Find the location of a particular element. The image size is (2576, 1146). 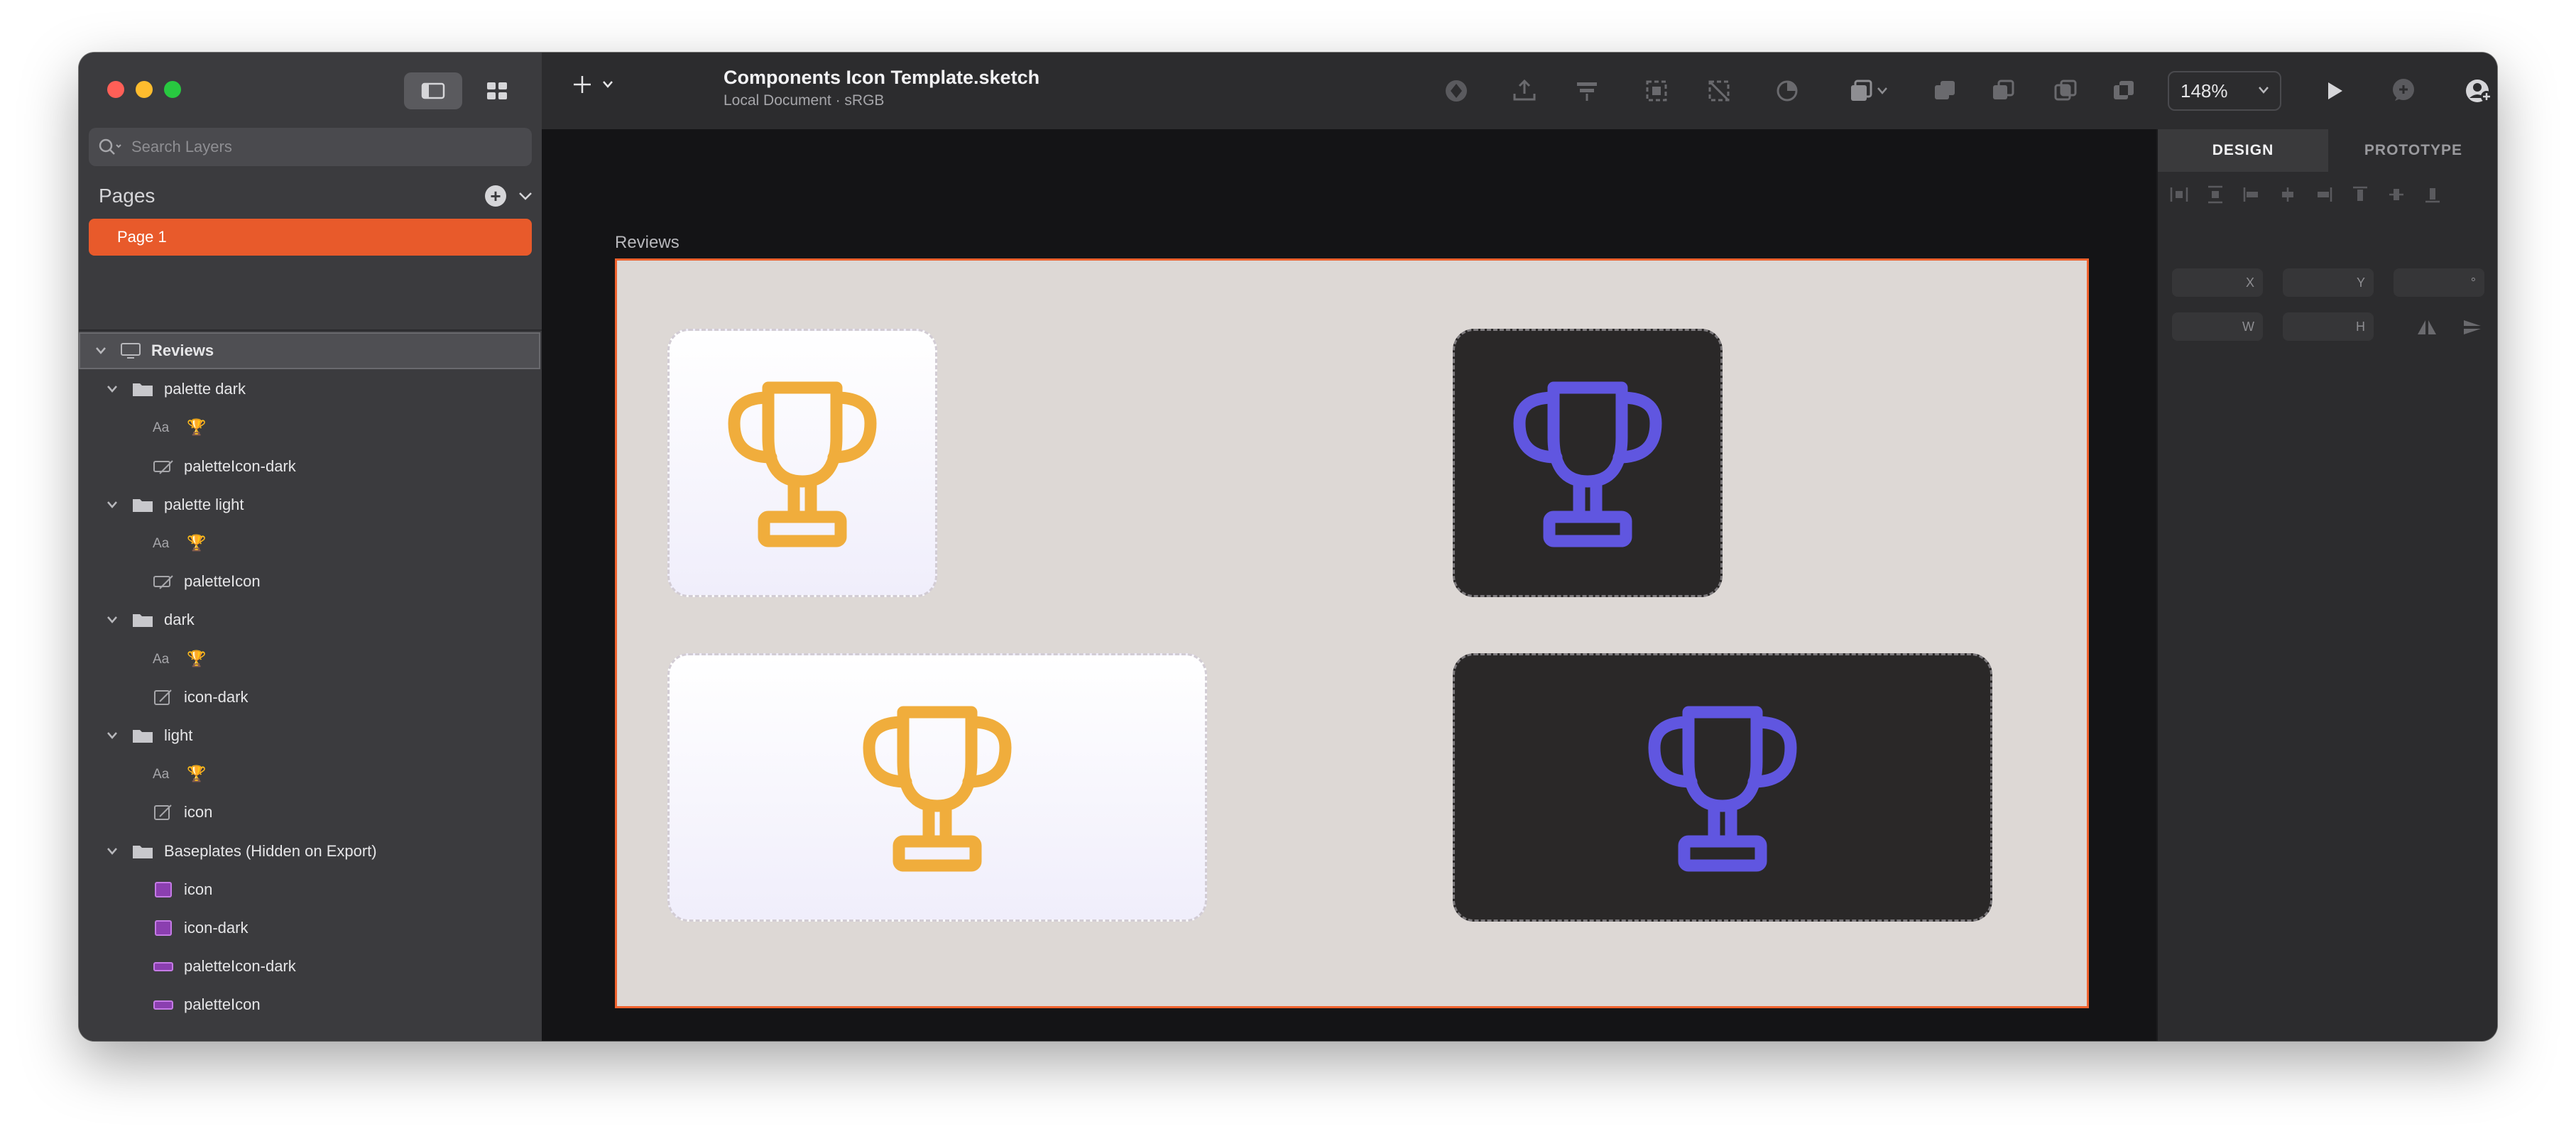

share-button is located at coordinates (2478, 91).